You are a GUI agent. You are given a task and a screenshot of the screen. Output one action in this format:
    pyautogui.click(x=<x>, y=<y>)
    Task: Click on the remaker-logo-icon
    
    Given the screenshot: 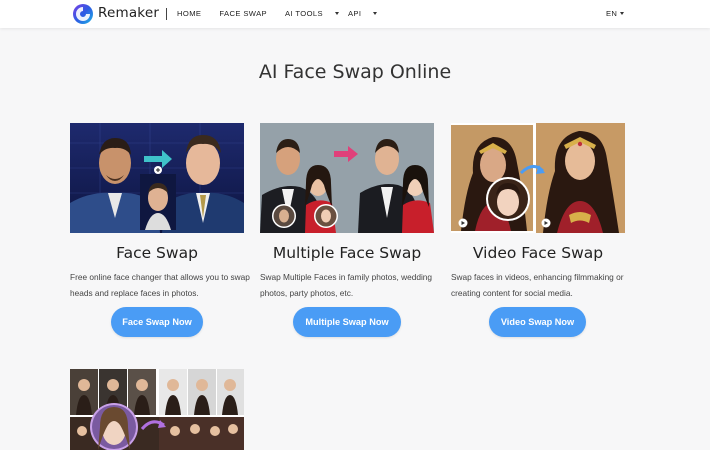 What is the action you would take?
    pyautogui.click(x=83, y=14)
    